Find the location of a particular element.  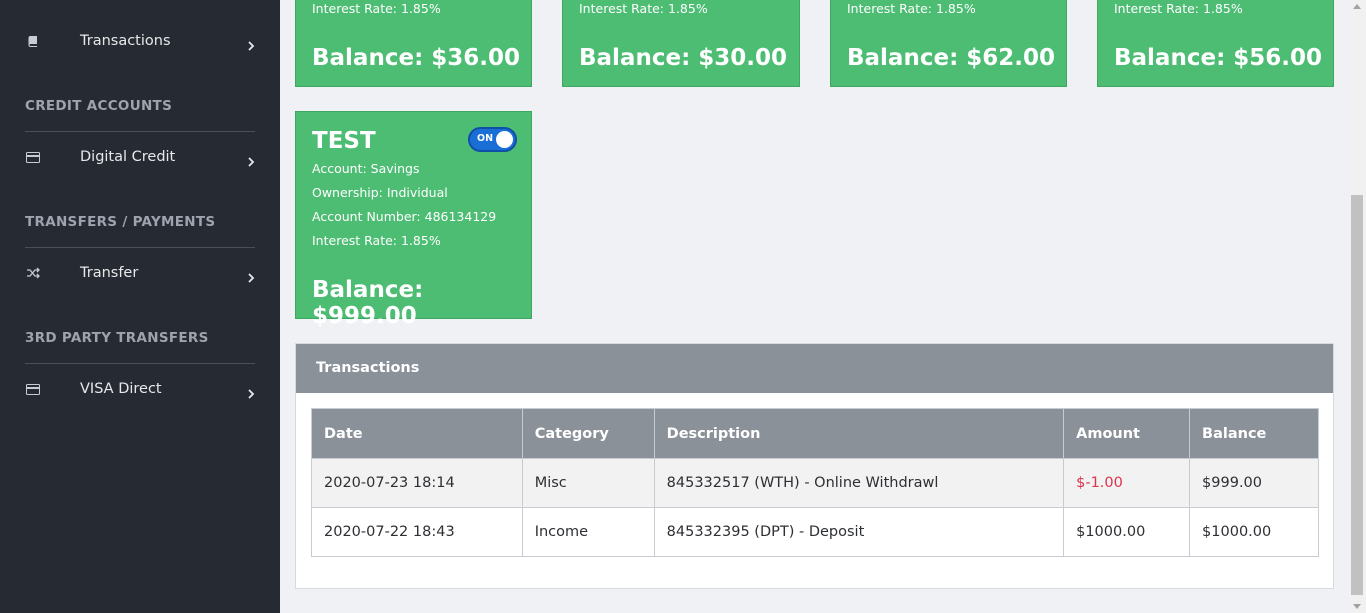

cell-balance: $999.00 is located at coordinates (1254, 483).